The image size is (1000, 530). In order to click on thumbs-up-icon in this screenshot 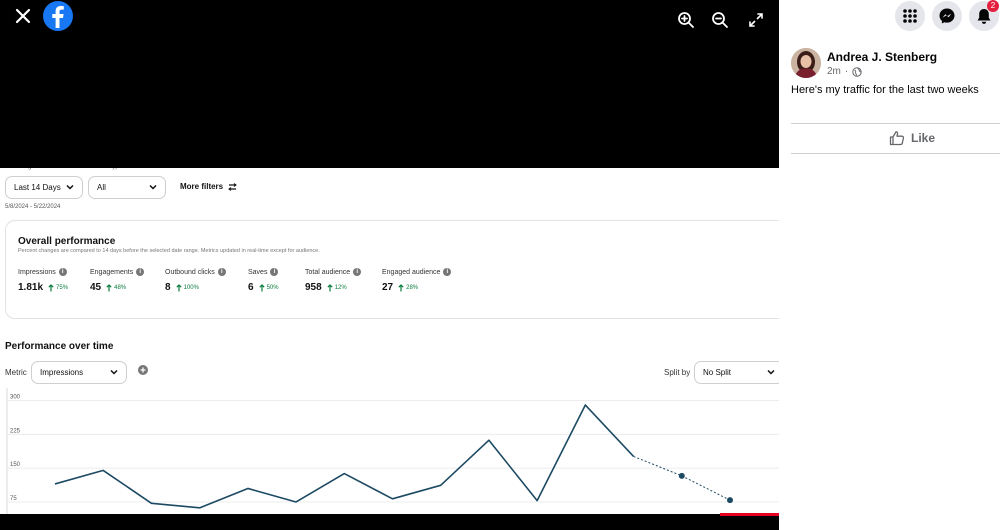, I will do `click(897, 138)`.